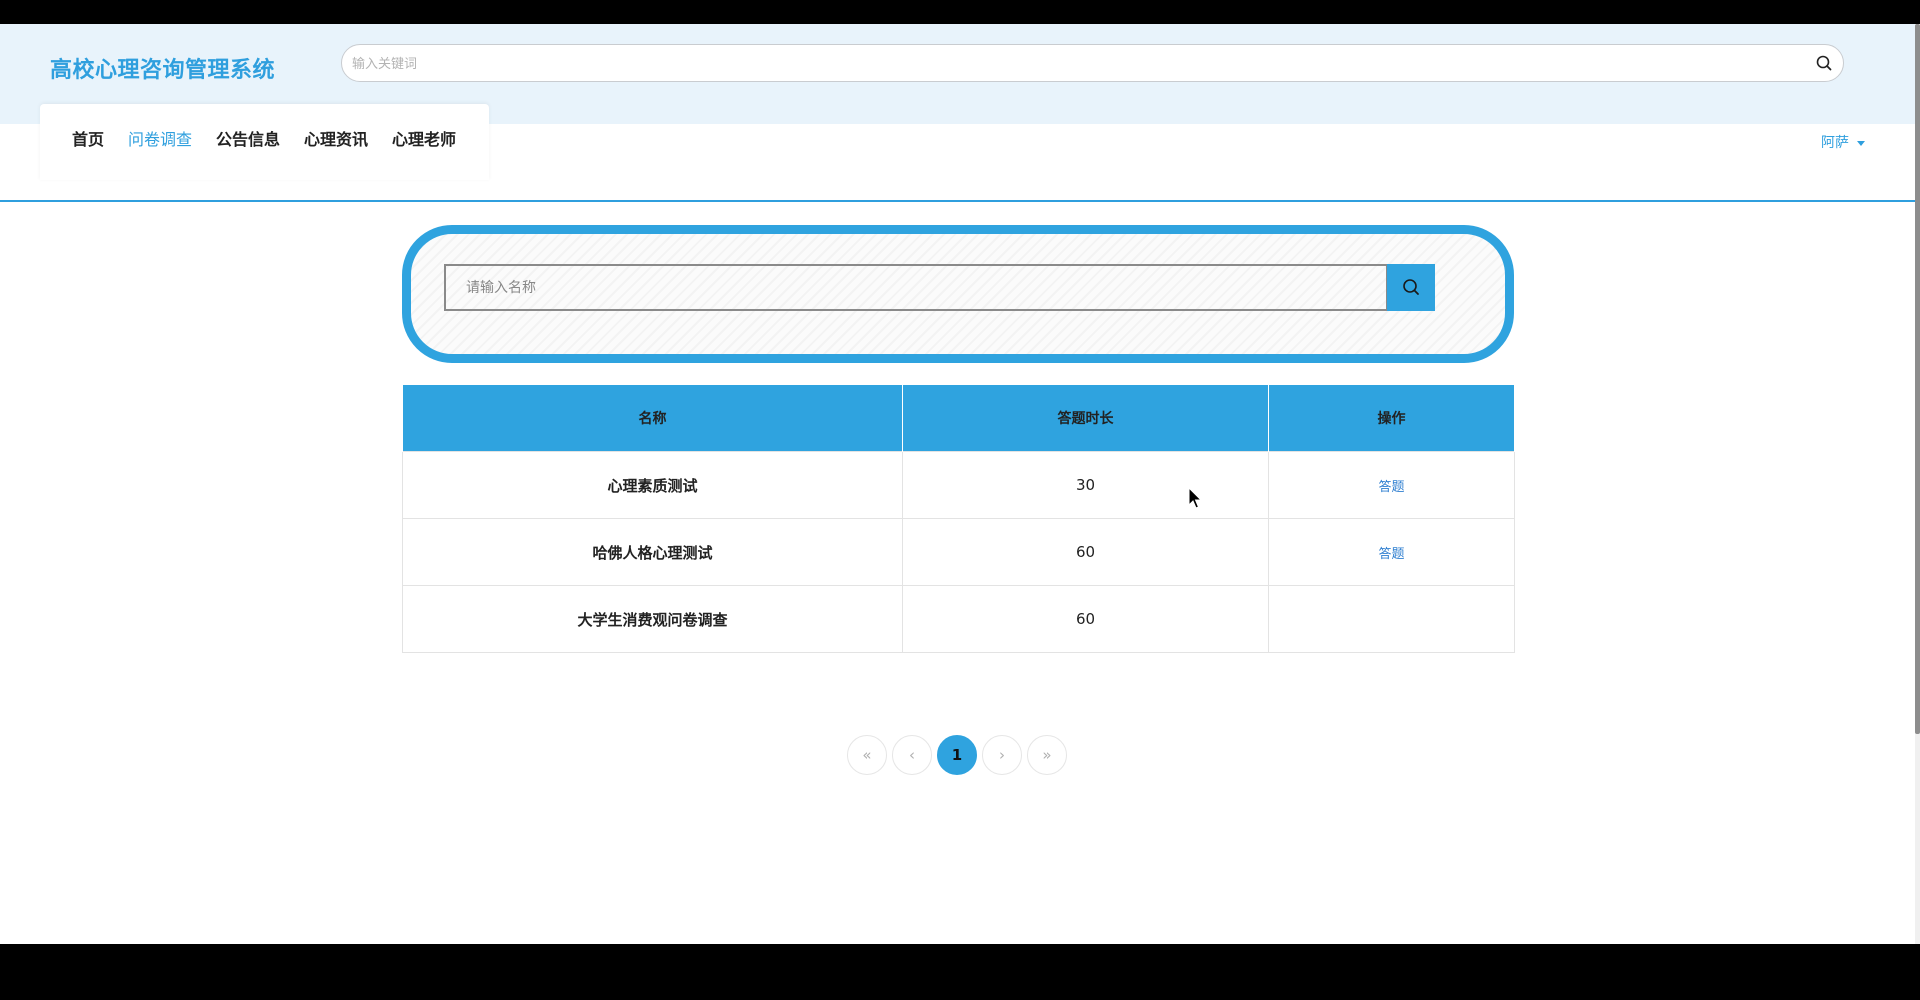  Describe the element at coordinates (652, 619) in the screenshot. I see `survey-name: 大学生消费观问卷调查` at that location.